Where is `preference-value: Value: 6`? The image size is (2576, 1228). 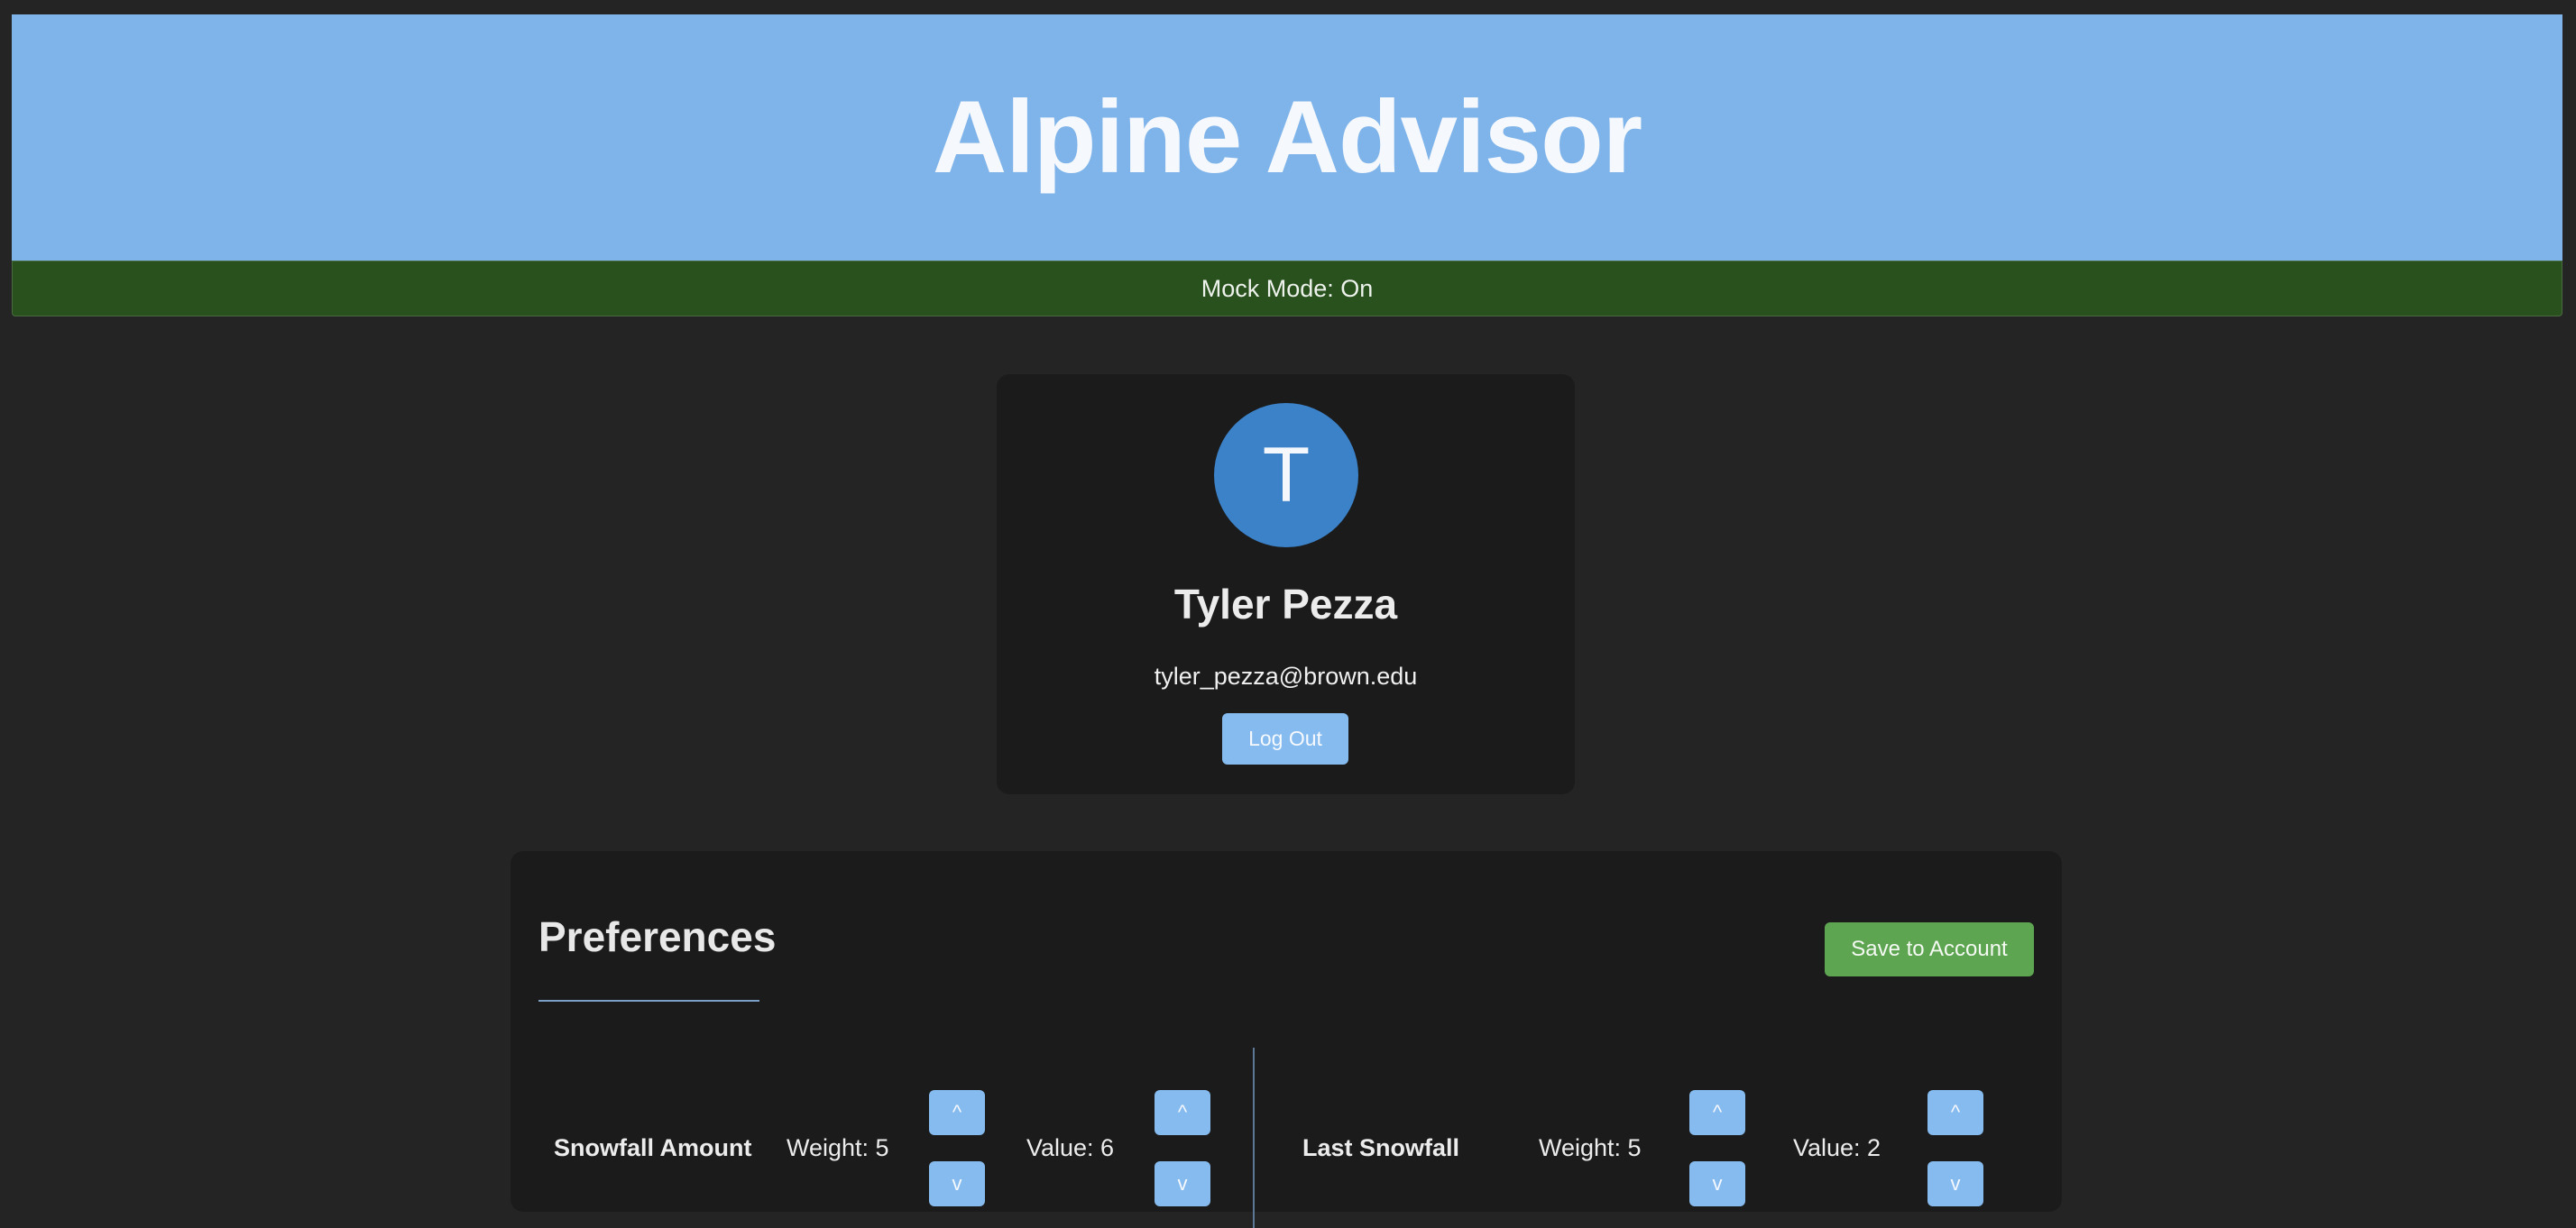
preference-value: Value: 6 is located at coordinates (1070, 1147).